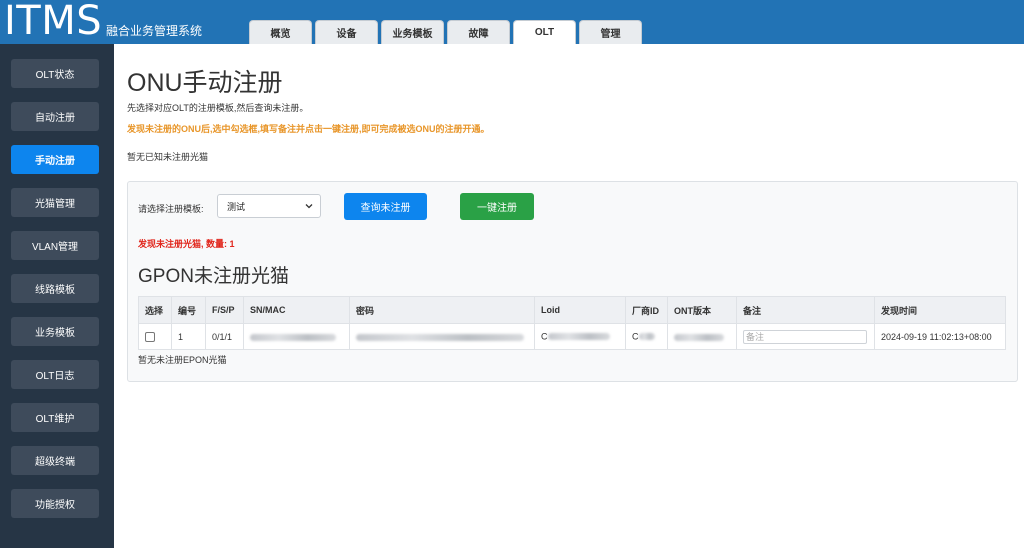  I want to click on row-index: 1, so click(188, 336).